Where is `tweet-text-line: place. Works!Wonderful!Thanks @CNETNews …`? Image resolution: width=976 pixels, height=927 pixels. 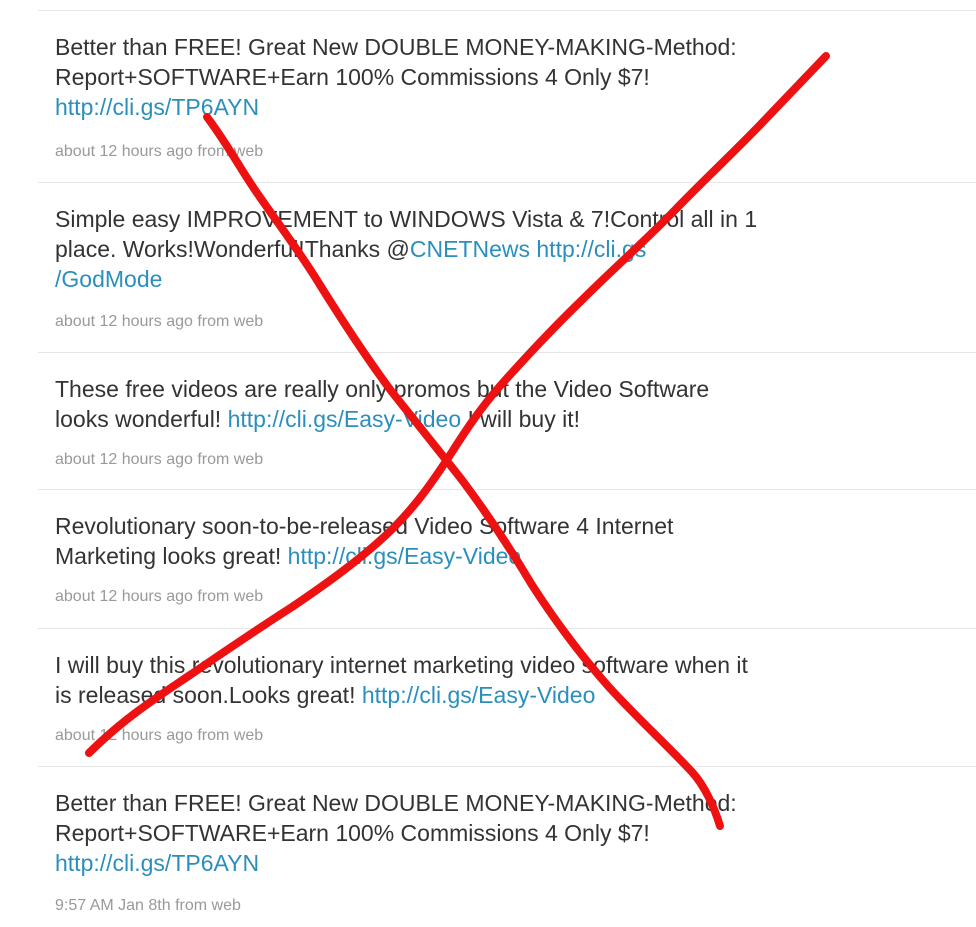 tweet-text-line: place. Works!Wonderful!Thanks @CNETNews … is located at coordinates (495, 249).